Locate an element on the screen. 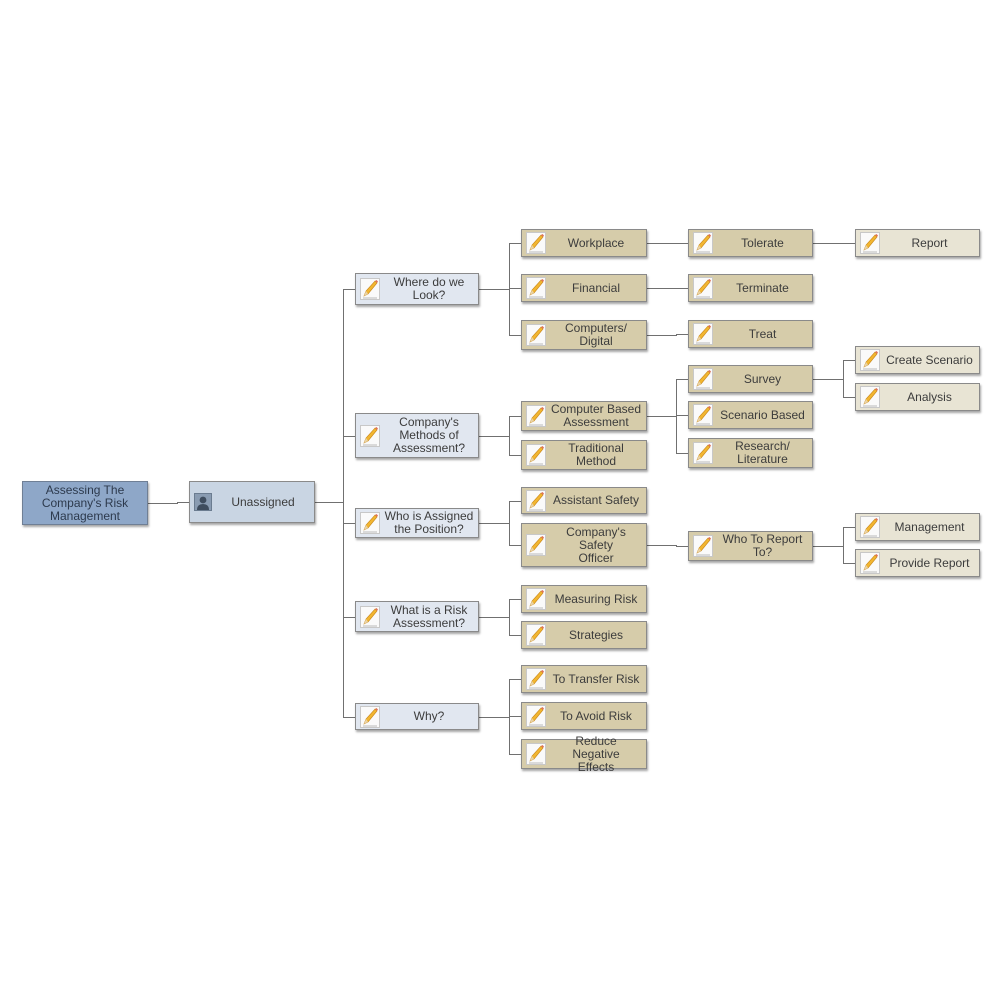  connector-what-strategies is located at coordinates (500, 626).